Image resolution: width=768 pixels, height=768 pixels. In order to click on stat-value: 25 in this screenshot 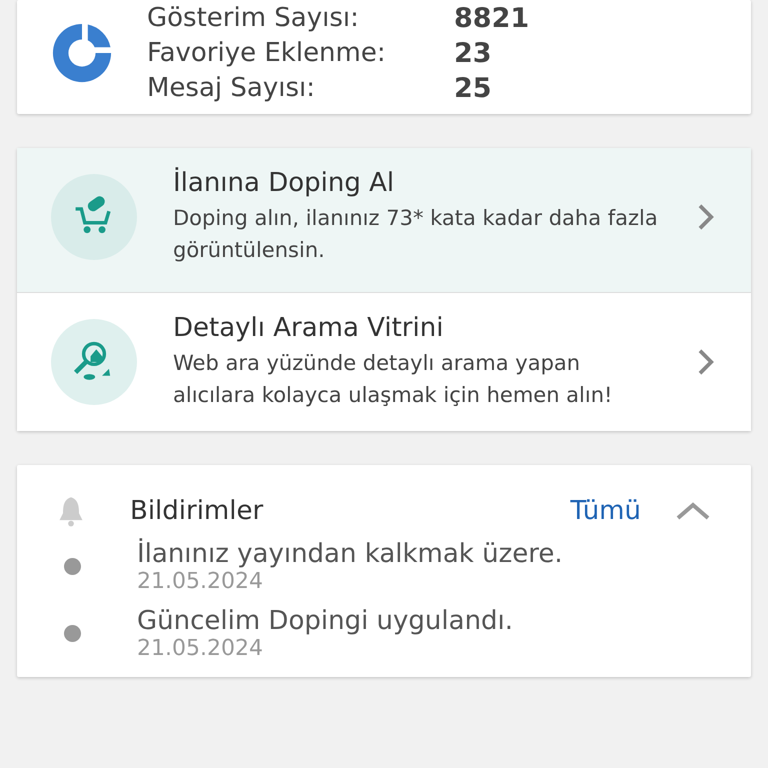, I will do `click(473, 88)`.